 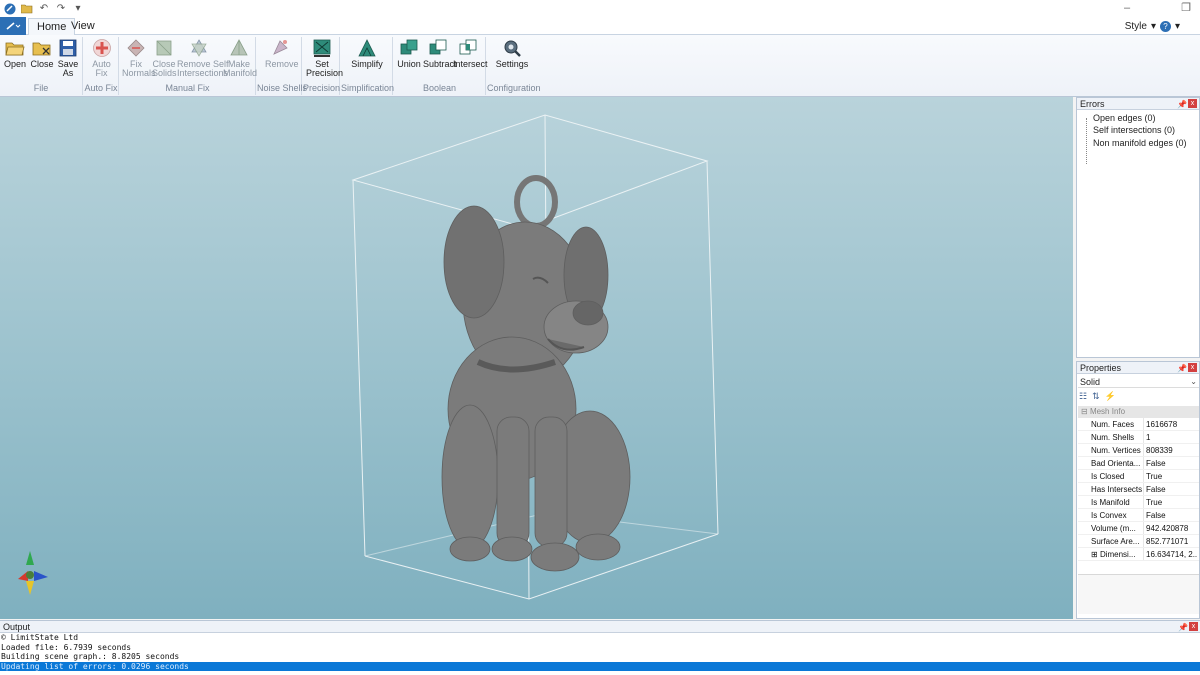 I want to click on auto-fix-icon, so click(x=101, y=48).